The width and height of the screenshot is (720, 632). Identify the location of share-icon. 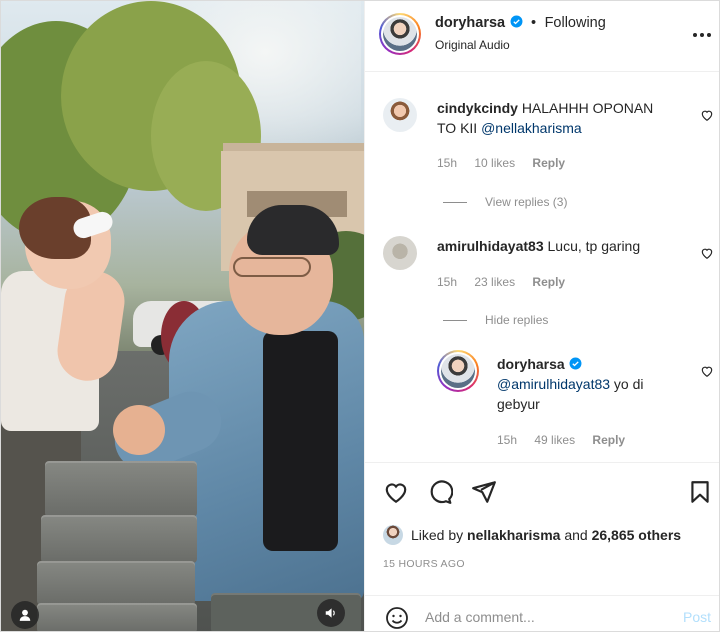
(484, 492).